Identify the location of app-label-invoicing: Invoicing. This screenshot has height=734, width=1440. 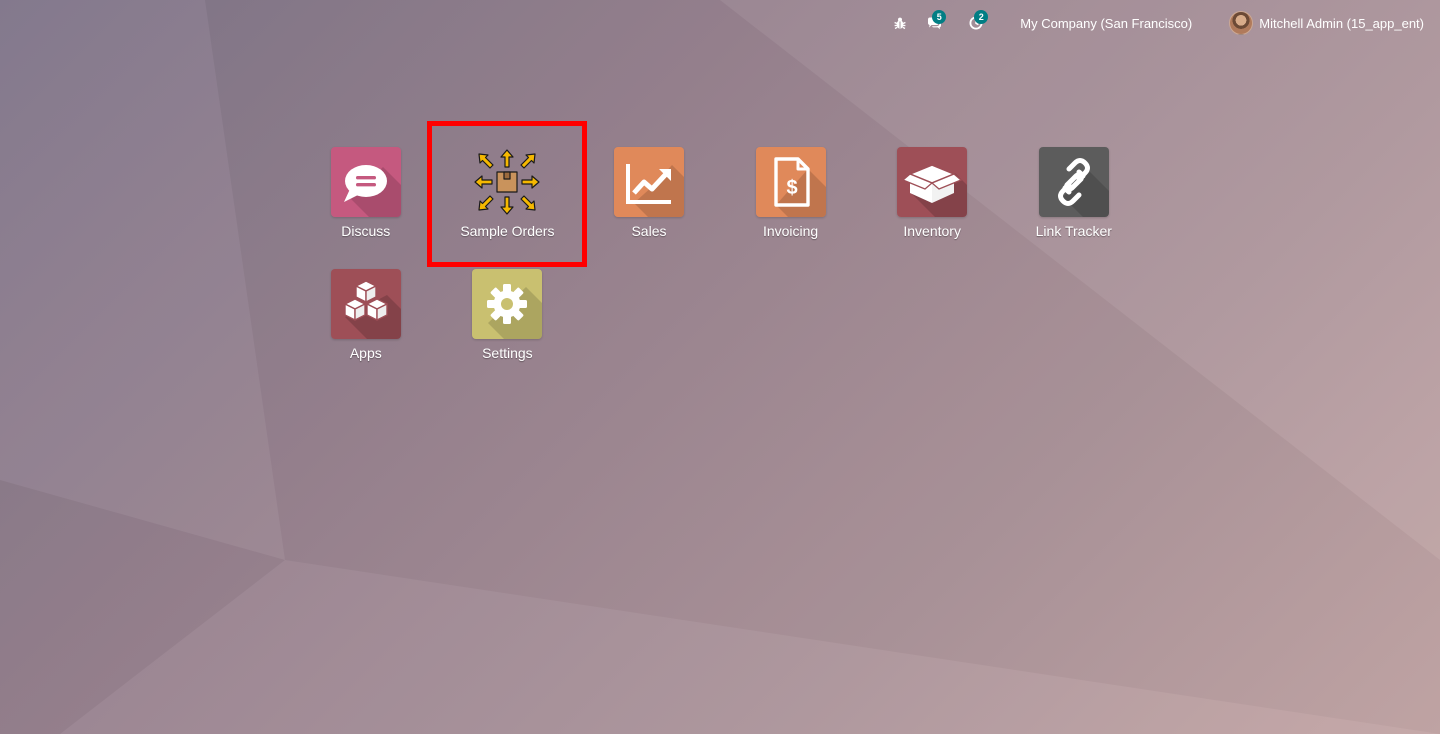
(790, 231).